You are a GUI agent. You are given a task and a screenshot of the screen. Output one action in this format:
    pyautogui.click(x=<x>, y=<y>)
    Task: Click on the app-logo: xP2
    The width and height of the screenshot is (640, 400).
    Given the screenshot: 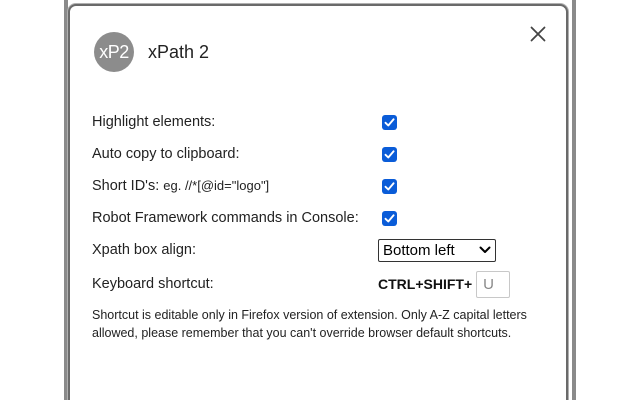 What is the action you would take?
    pyautogui.click(x=114, y=52)
    